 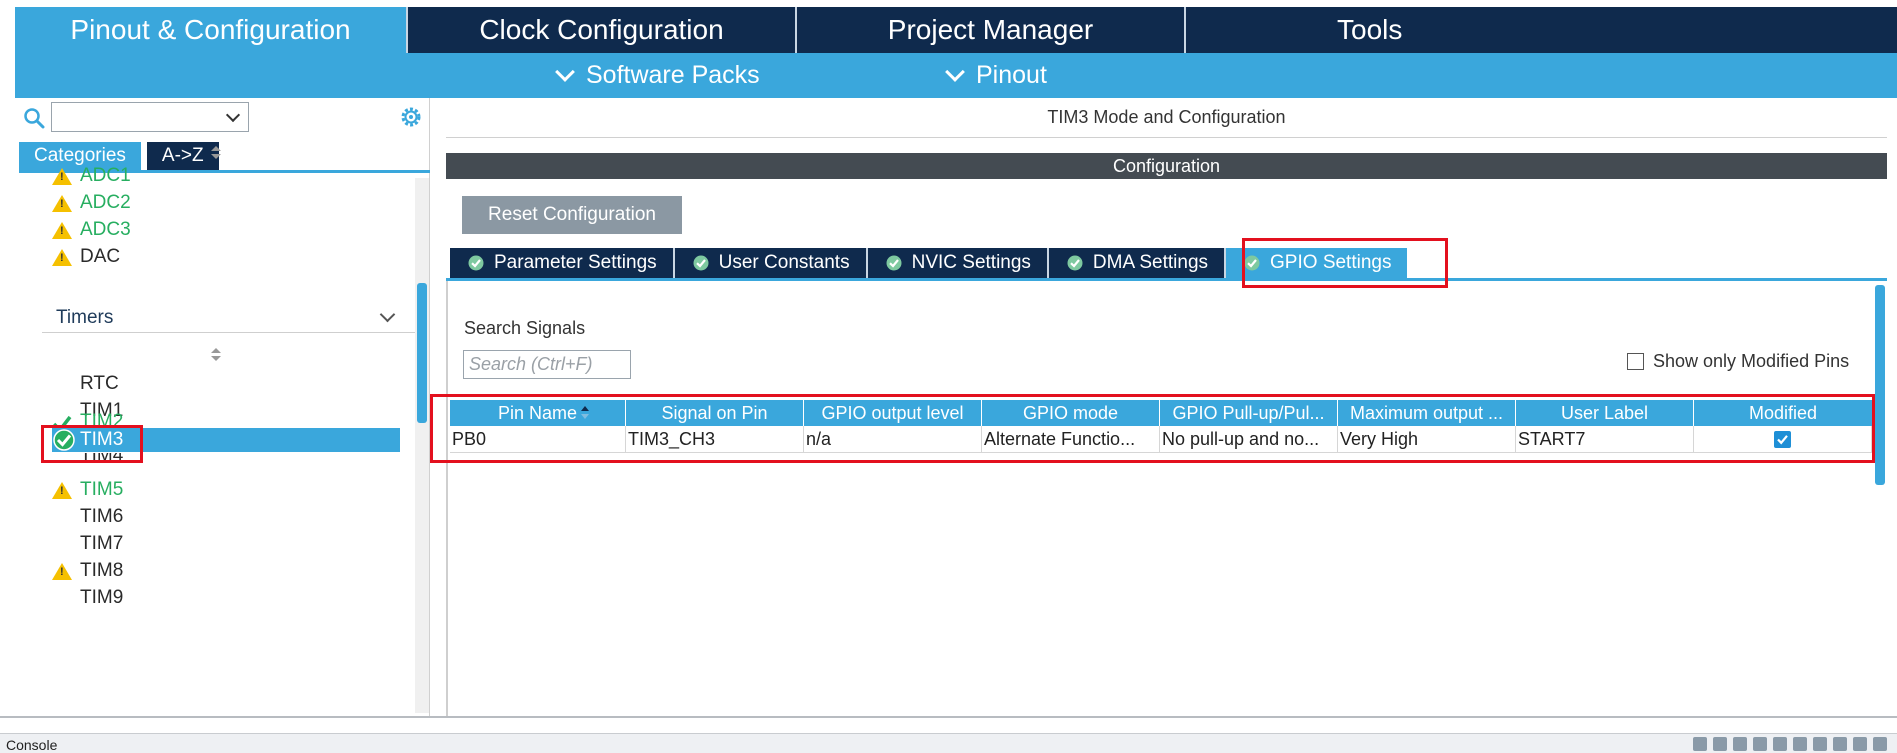 I want to click on word-wrap-icon, so click(x=1780, y=744).